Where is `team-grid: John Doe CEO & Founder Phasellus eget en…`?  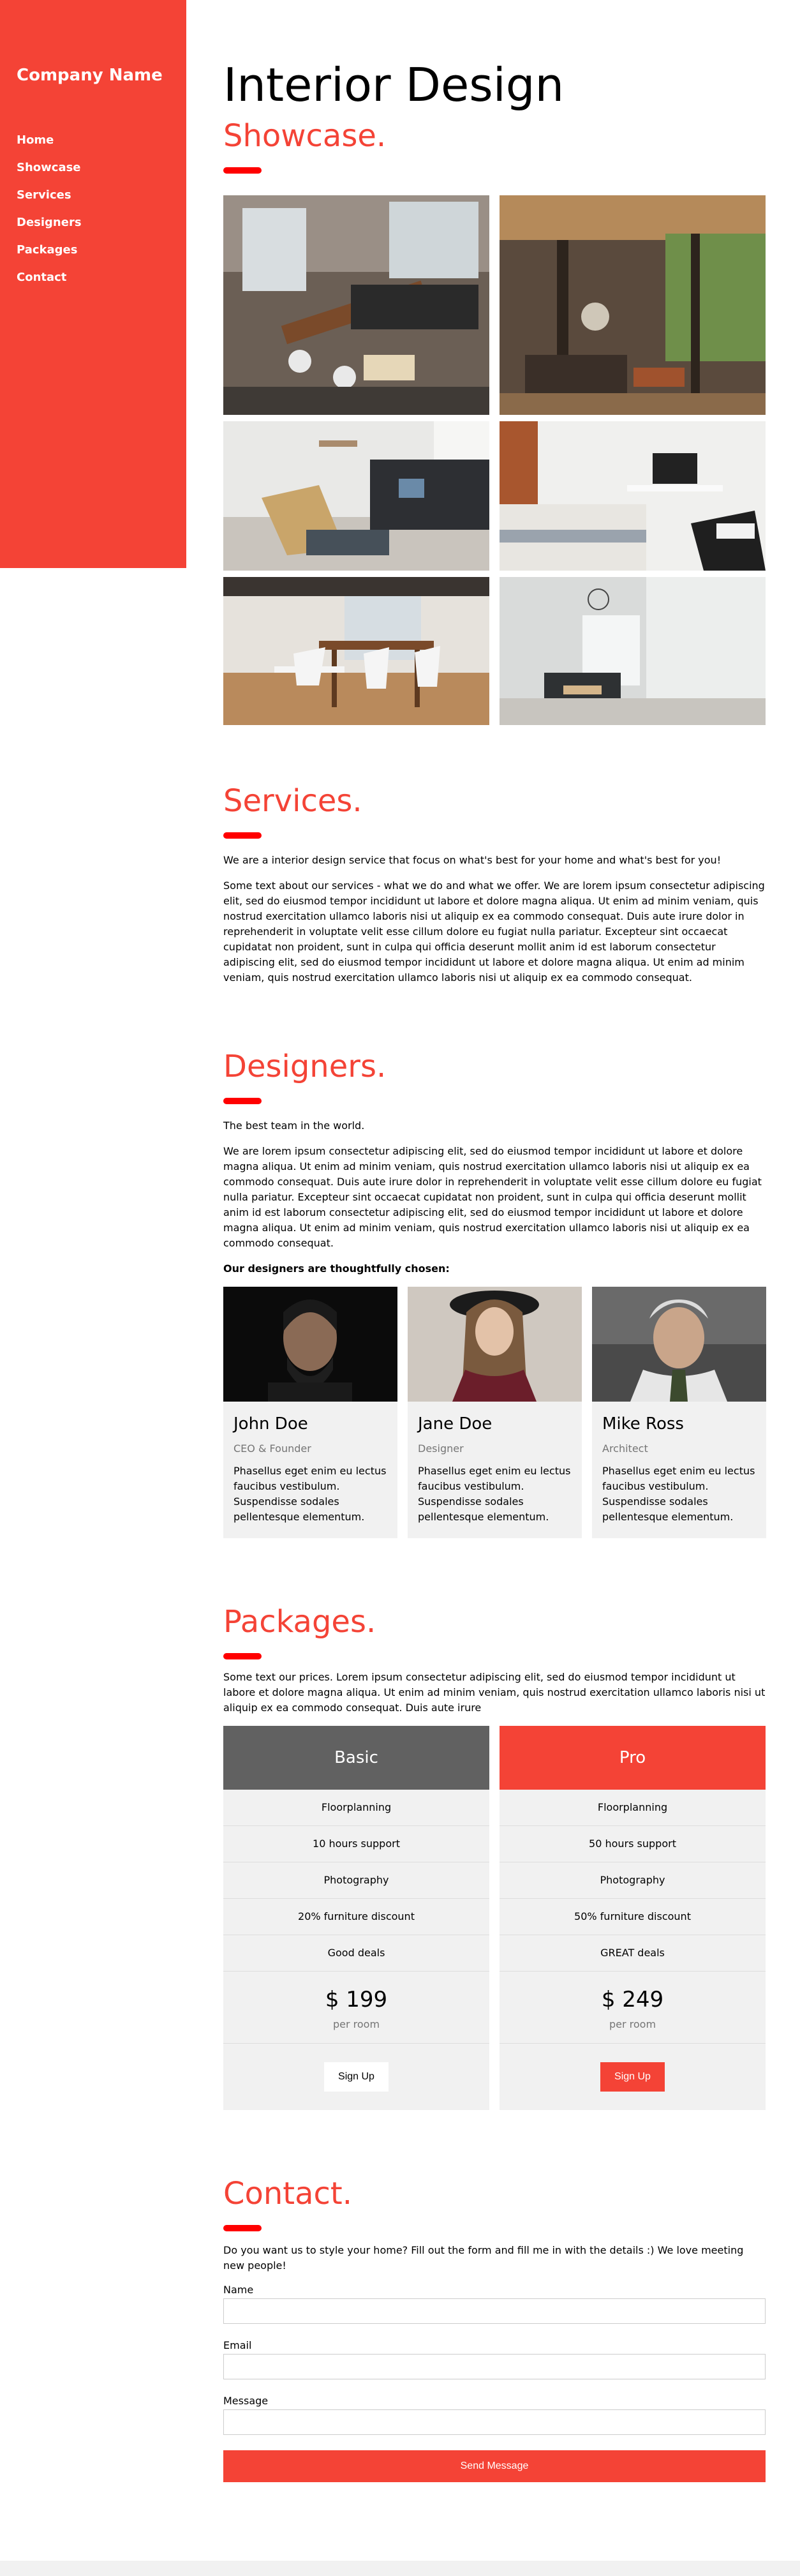 team-grid: John Doe CEO & Founder Phasellus eget en… is located at coordinates (494, 1412).